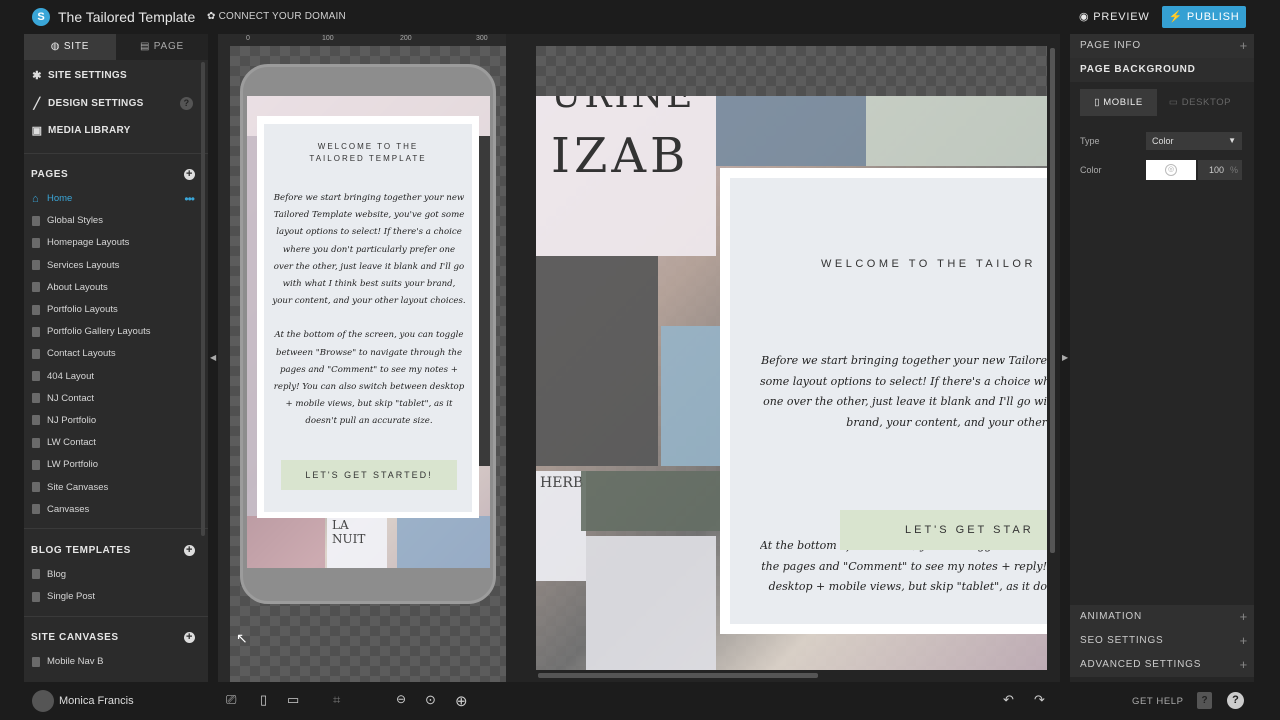  I want to click on connect-domain-button: ✿ CONNECT YOUR DOMAIN, so click(276, 16).